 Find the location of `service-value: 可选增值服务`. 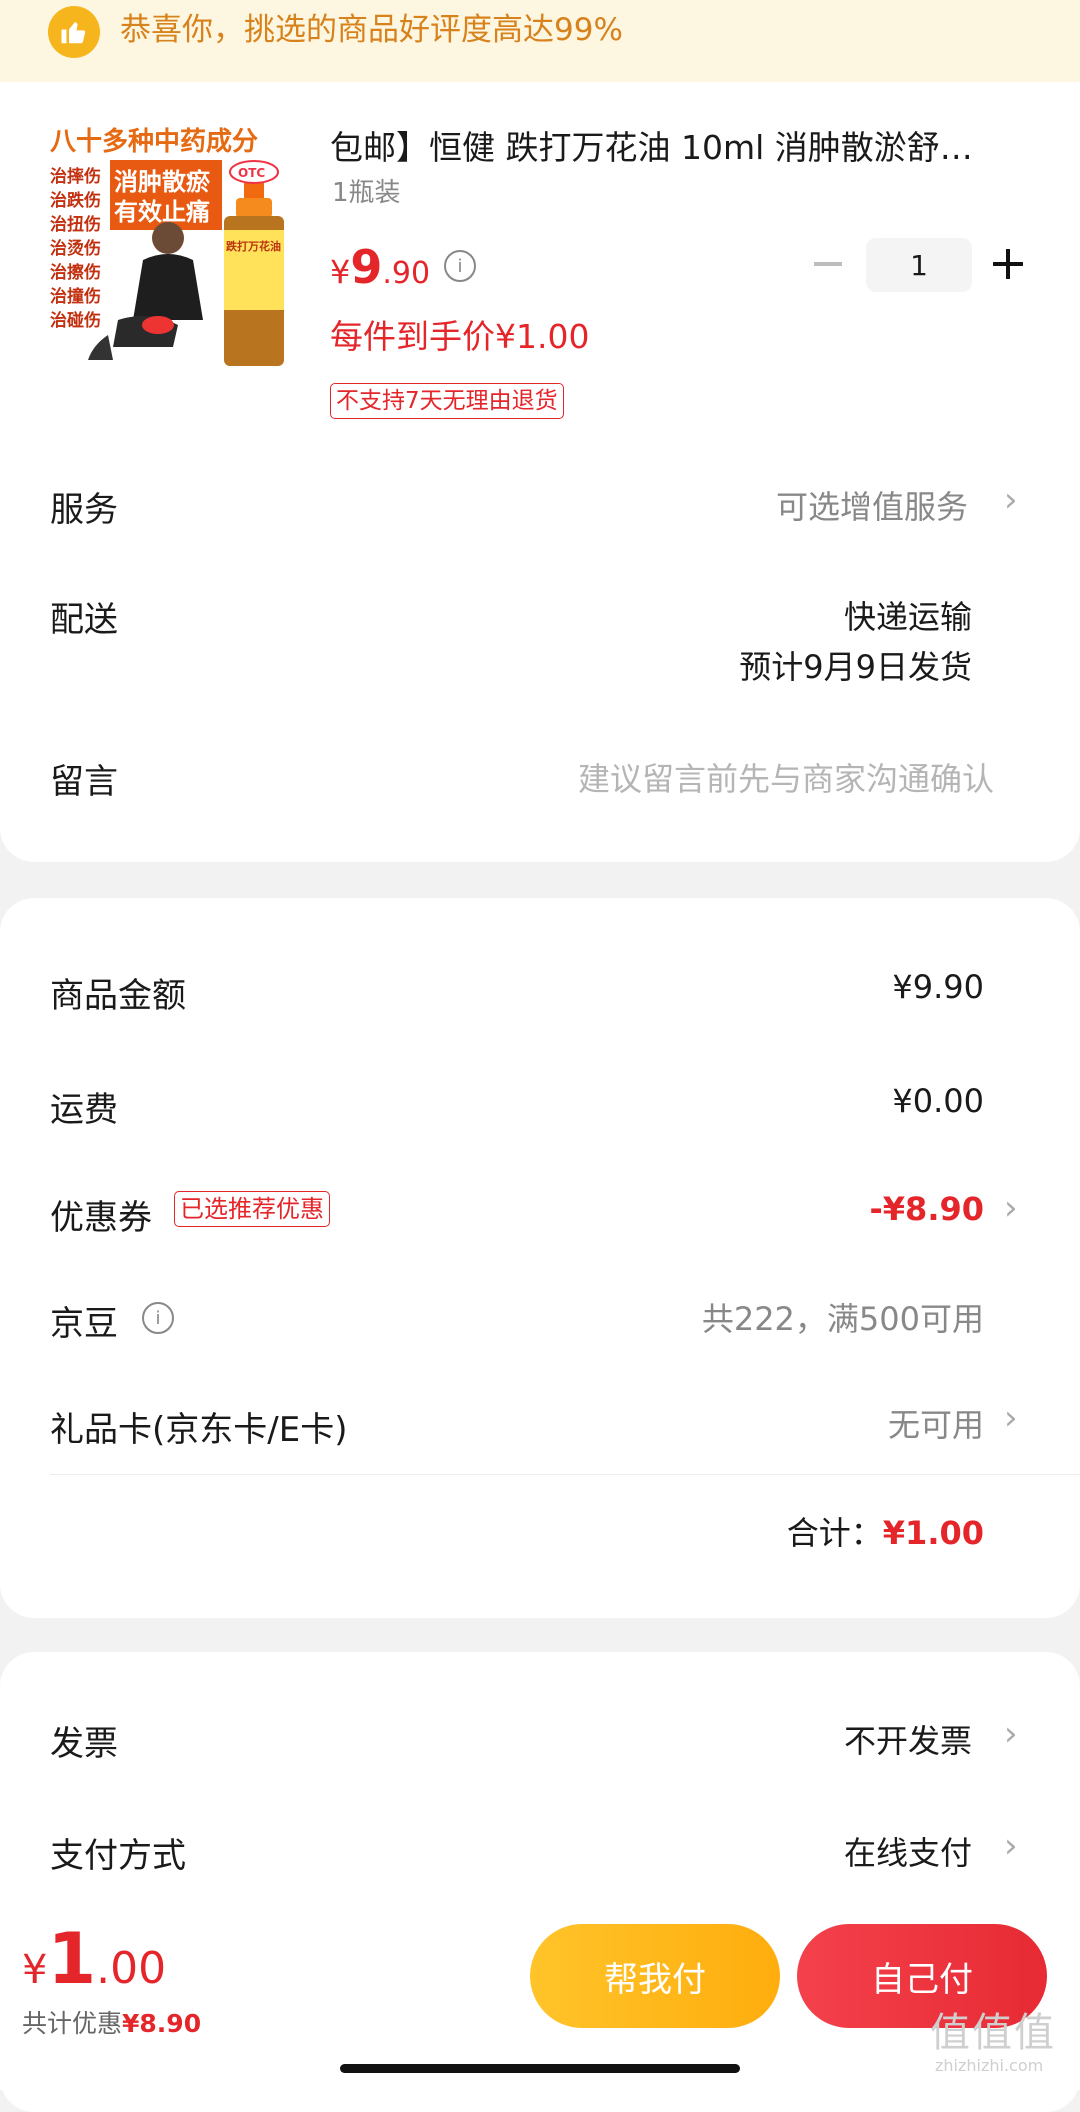

service-value: 可选增值服务 is located at coordinates (872, 505).